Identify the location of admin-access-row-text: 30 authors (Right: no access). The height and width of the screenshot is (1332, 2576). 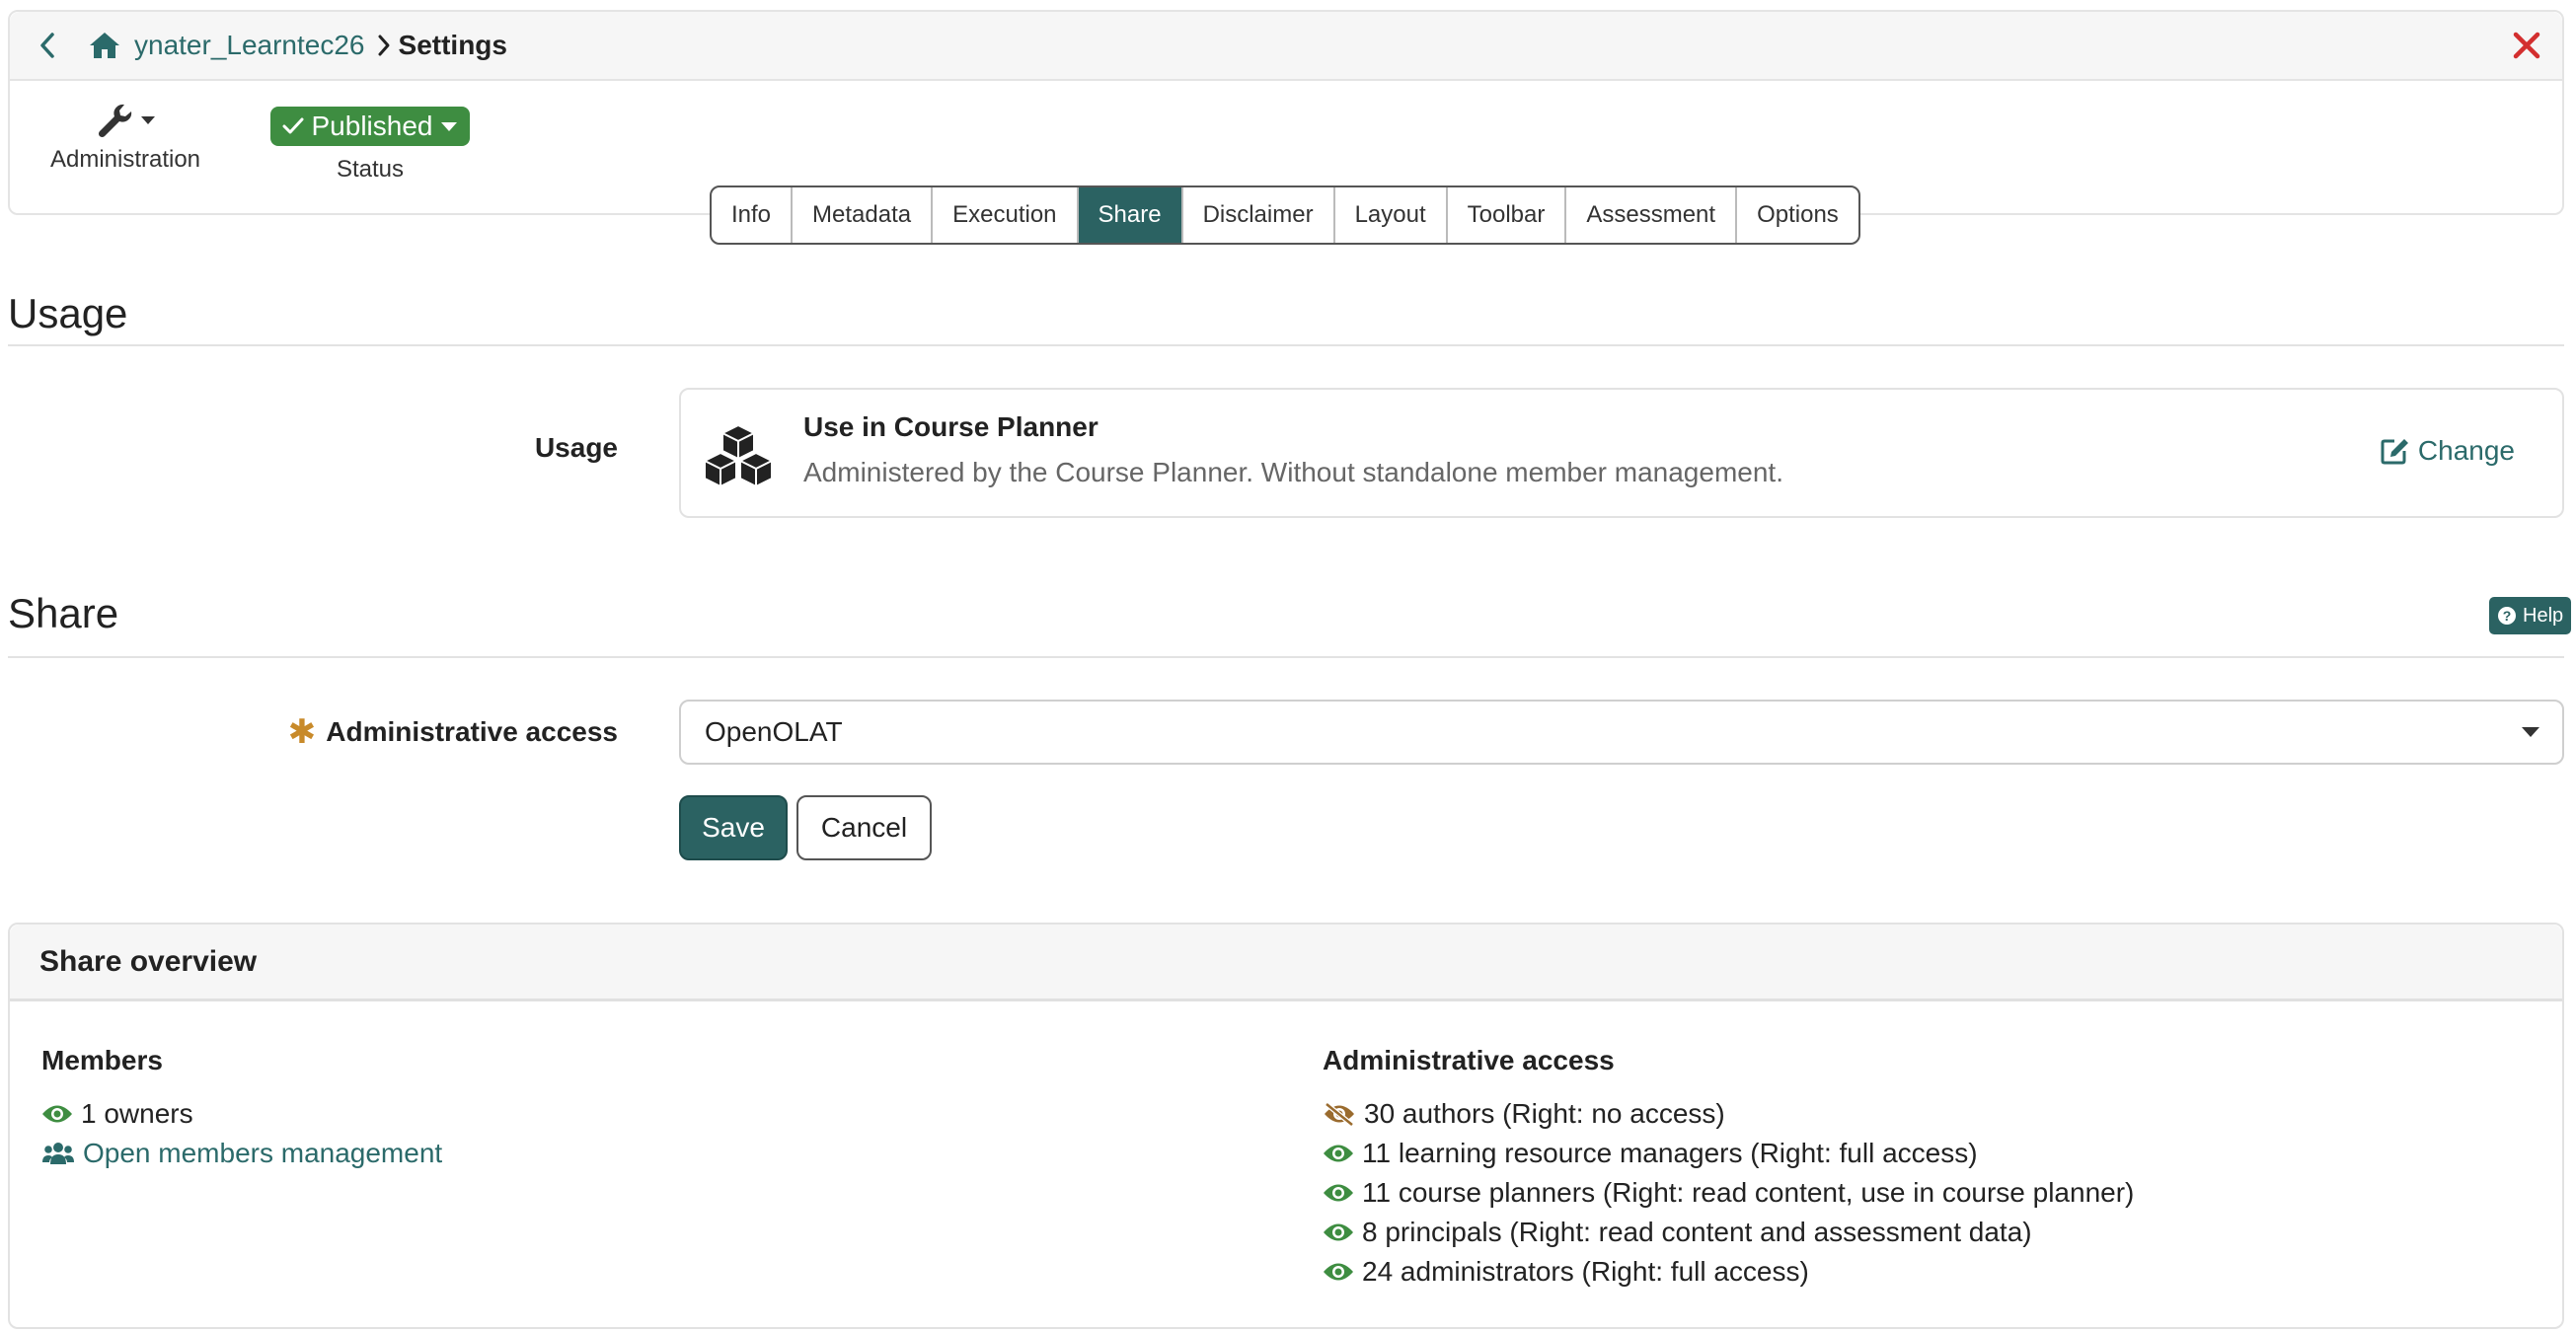
(1544, 1113).